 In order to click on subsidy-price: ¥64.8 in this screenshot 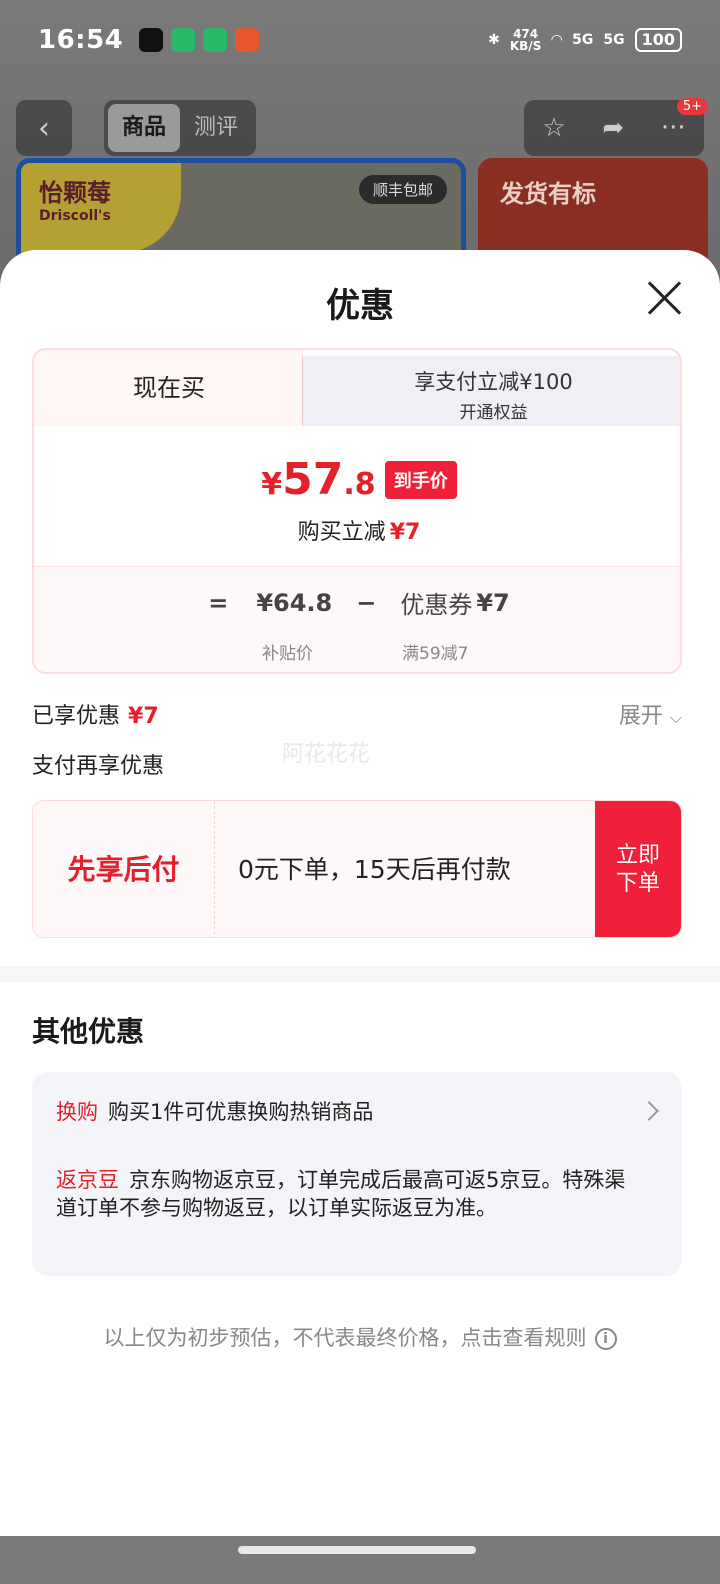, I will do `click(294, 602)`.